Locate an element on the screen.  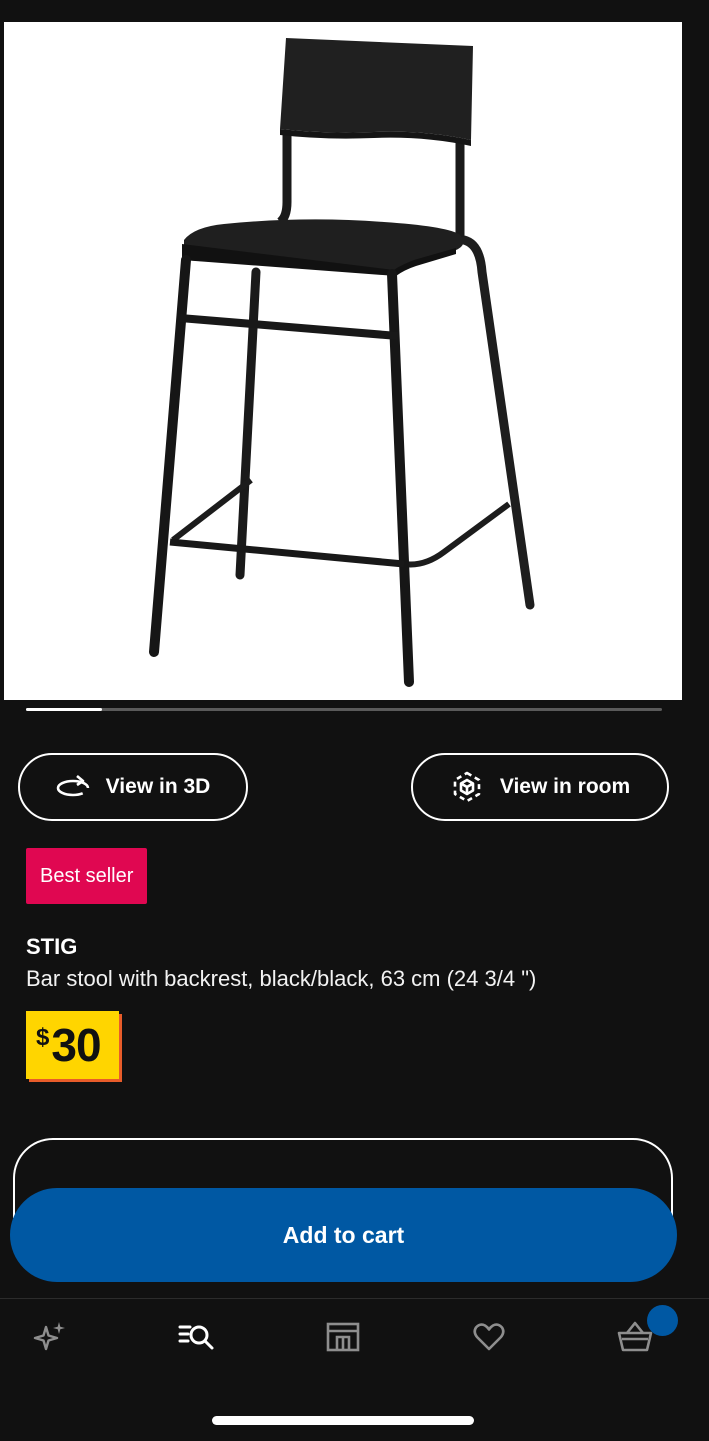
nav-stores is located at coordinates (343, 1339).